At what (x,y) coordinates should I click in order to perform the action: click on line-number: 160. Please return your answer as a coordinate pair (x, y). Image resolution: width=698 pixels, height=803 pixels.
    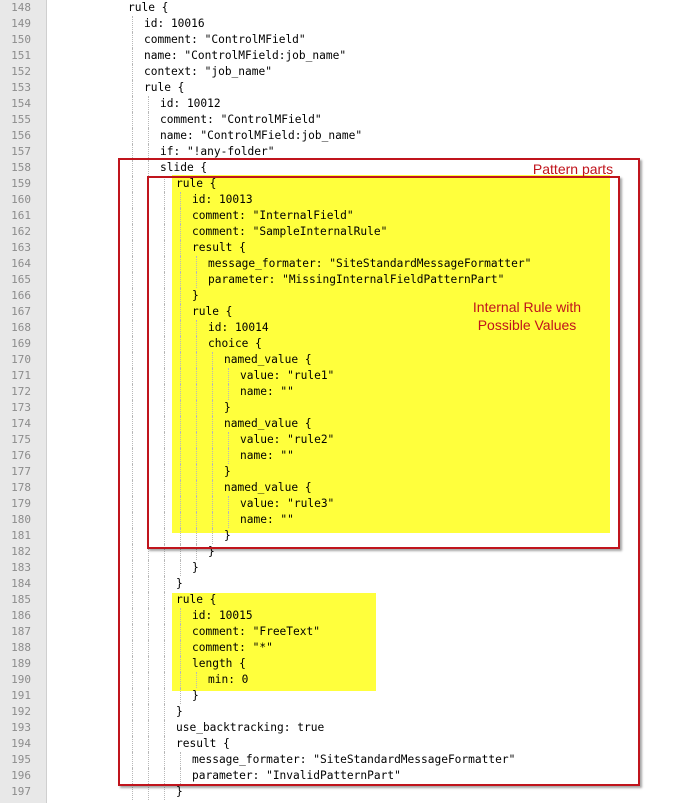
    Looking at the image, I should click on (21, 199).